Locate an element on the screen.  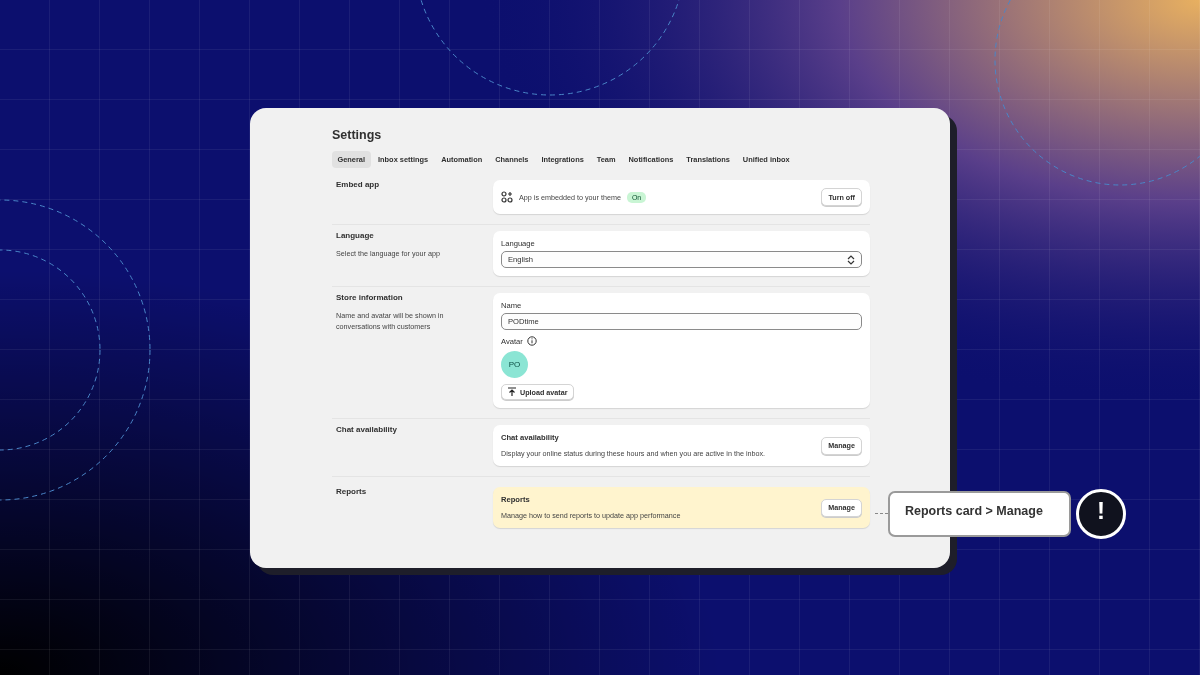
callout-label: Reports card > Manage is located at coordinates (979, 514).